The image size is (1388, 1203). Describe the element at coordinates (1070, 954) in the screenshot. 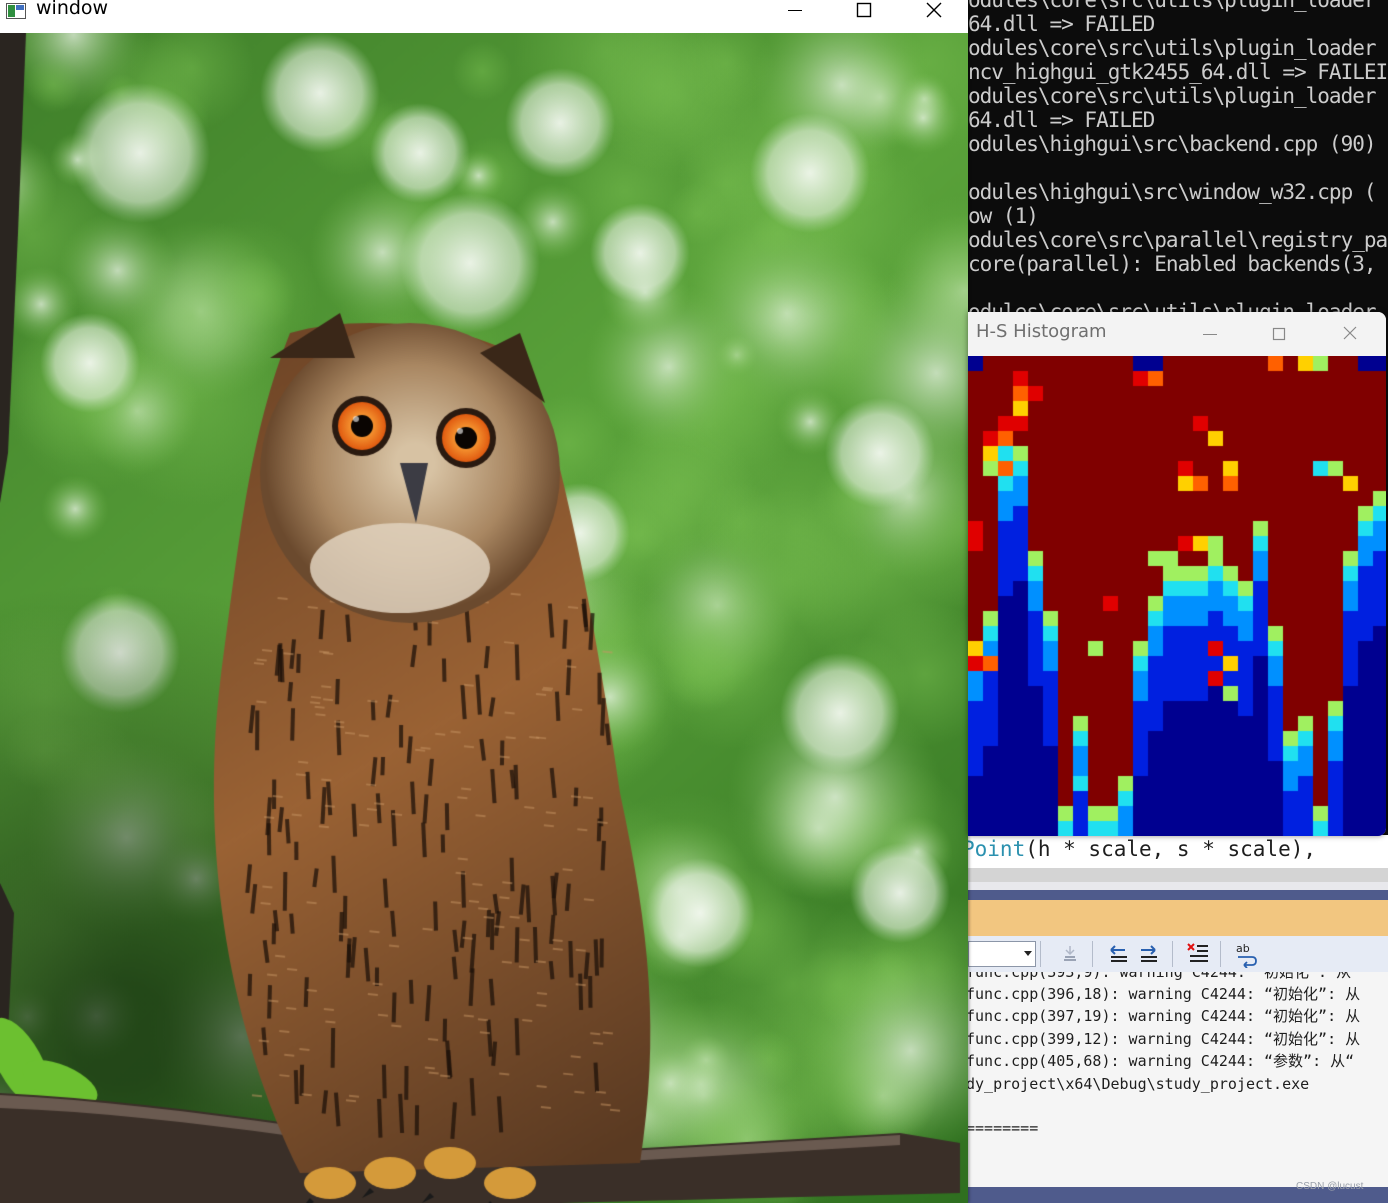

I see `clear-all-icon` at that location.